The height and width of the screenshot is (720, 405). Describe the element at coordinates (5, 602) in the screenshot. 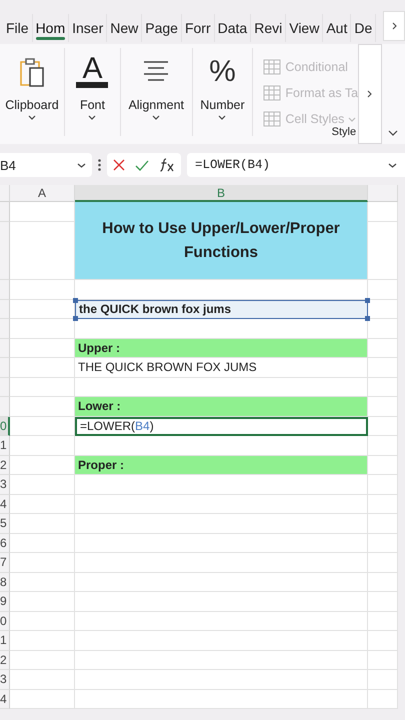

I see `row-header: 9` at that location.